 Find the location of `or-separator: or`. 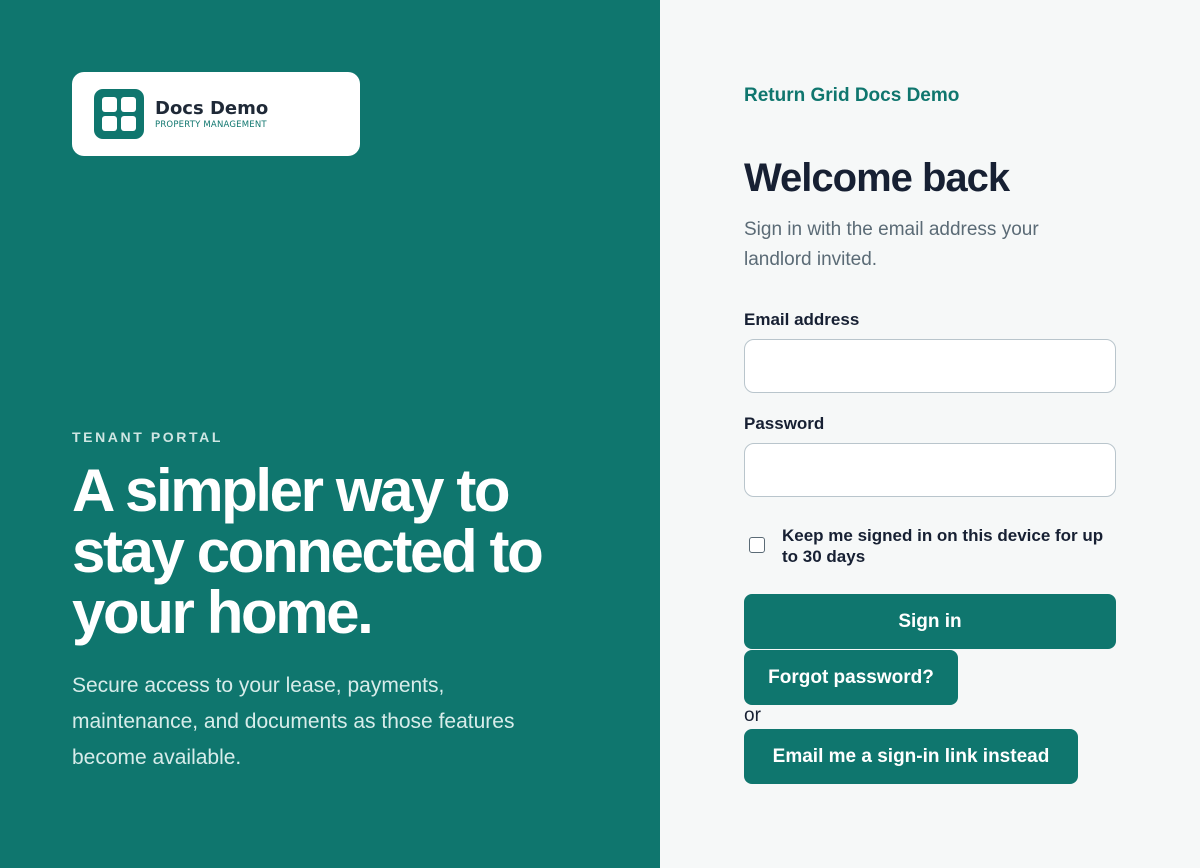

or-separator: or is located at coordinates (752, 715).